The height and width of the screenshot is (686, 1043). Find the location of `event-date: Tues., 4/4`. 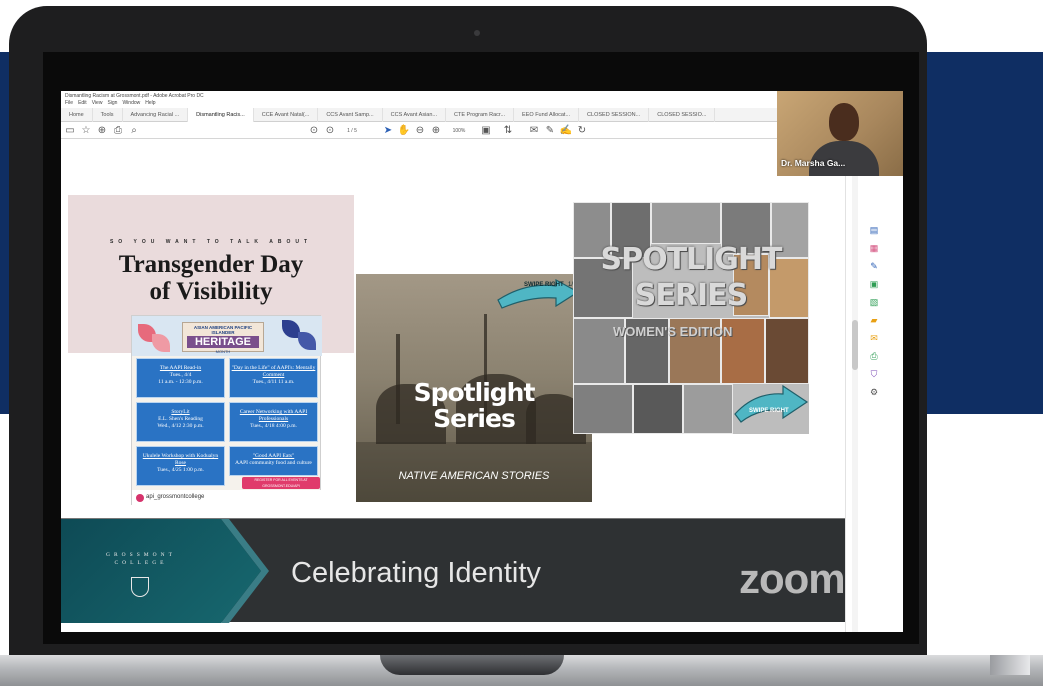

event-date: Tues., 4/4 is located at coordinates (180, 375).